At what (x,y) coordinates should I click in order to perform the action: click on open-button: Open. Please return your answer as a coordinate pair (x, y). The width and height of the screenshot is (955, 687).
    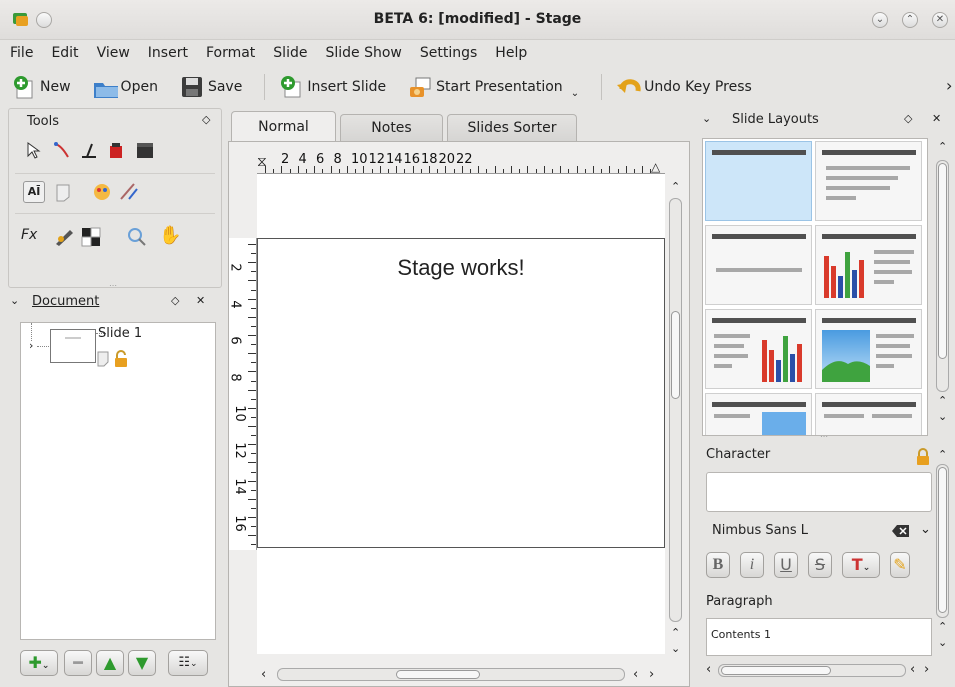
    Looking at the image, I should click on (125, 87).